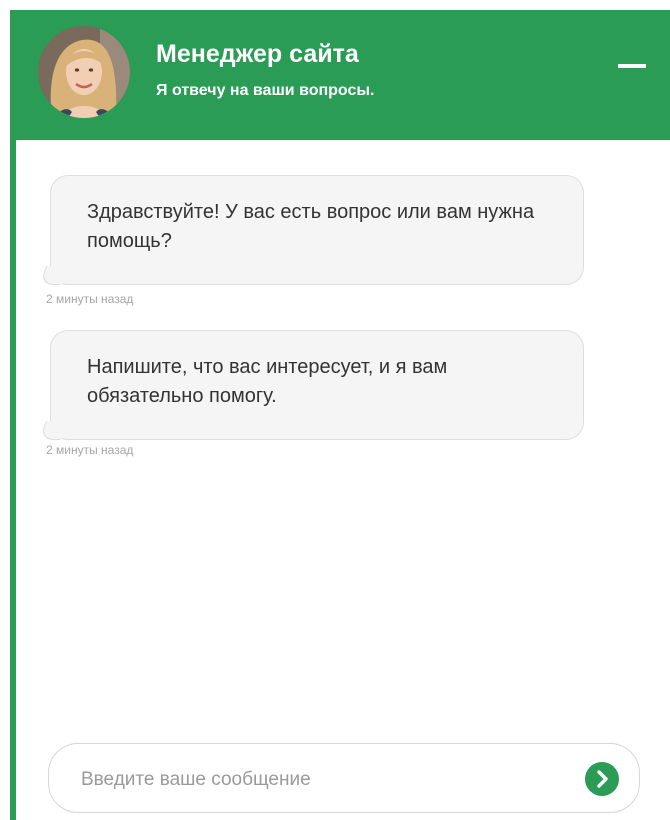  I want to click on send-button, so click(602, 779).